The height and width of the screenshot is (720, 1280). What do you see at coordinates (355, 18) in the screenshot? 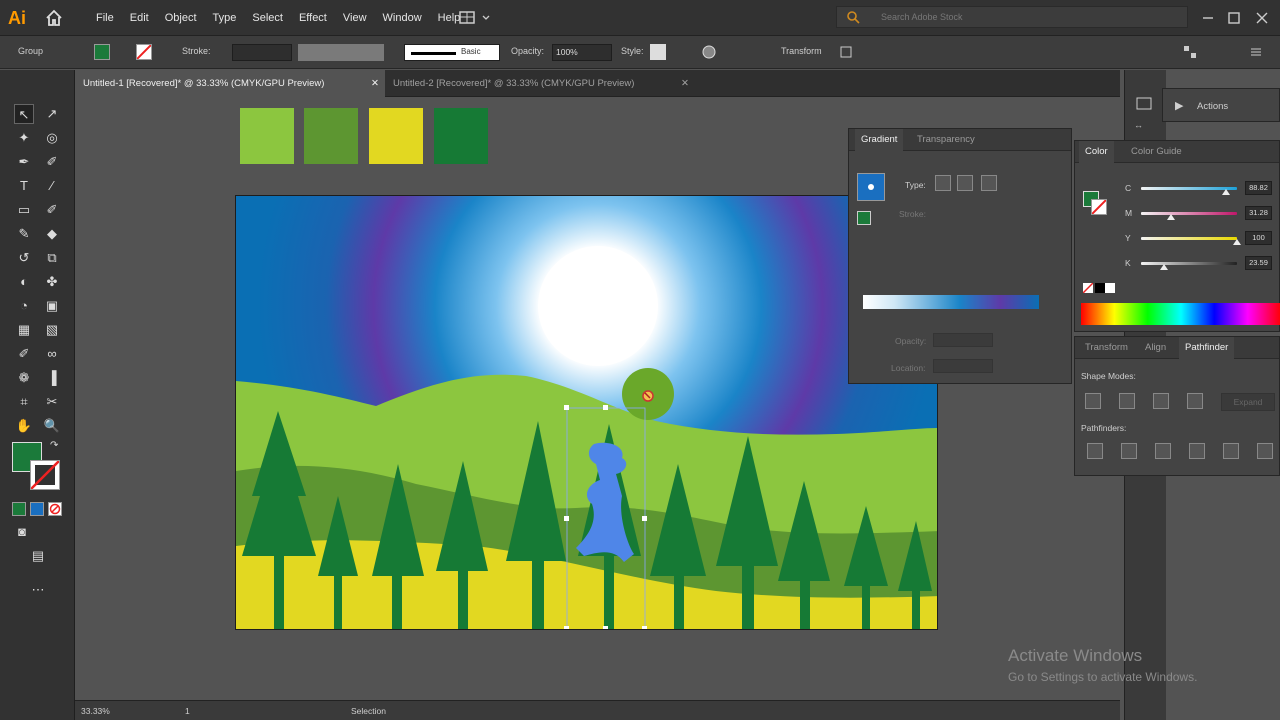
I see `menu-view: View` at bounding box center [355, 18].